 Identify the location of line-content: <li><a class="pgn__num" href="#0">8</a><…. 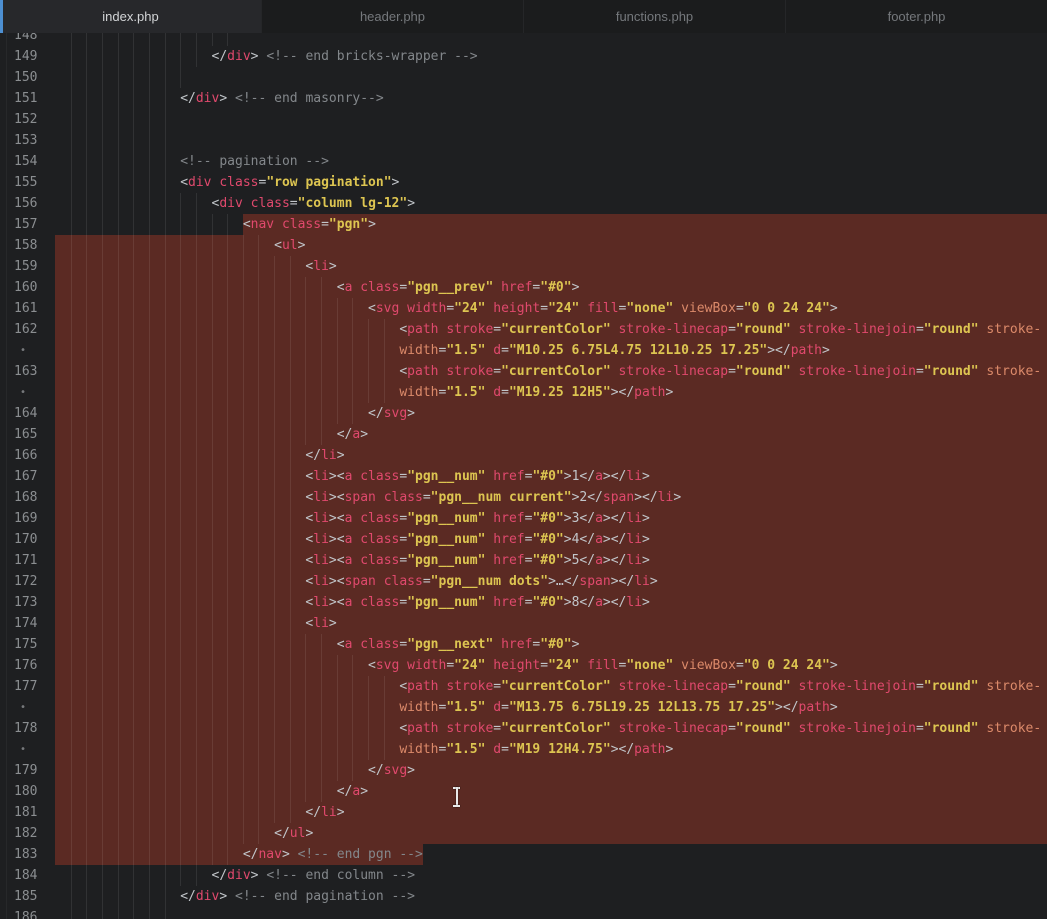
(551, 602).